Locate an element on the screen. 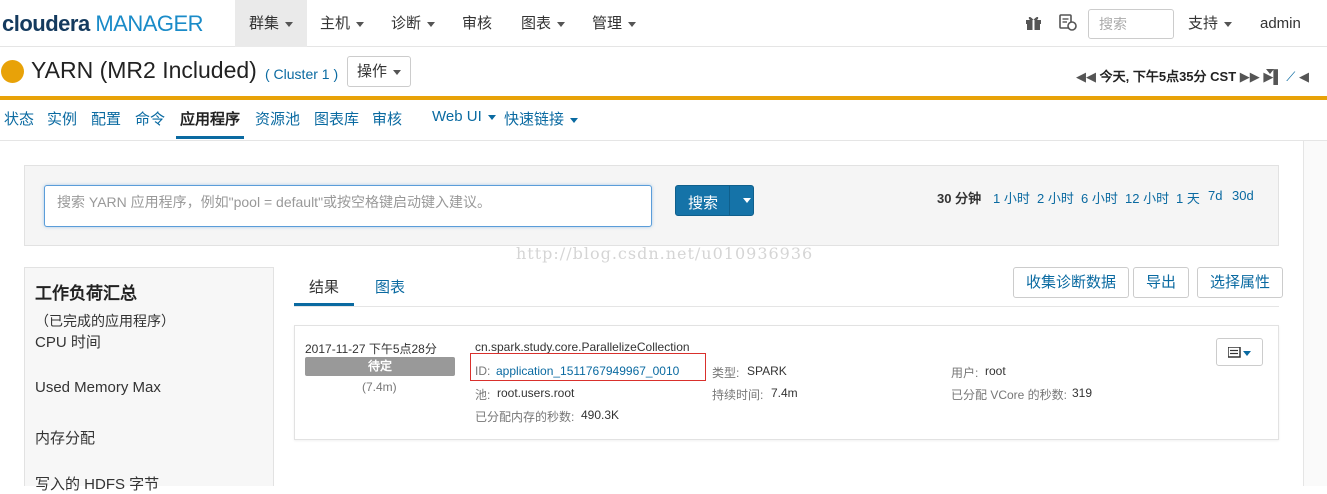 The width and height of the screenshot is (1327, 494). app-pool: root.users.root is located at coordinates (536, 393).